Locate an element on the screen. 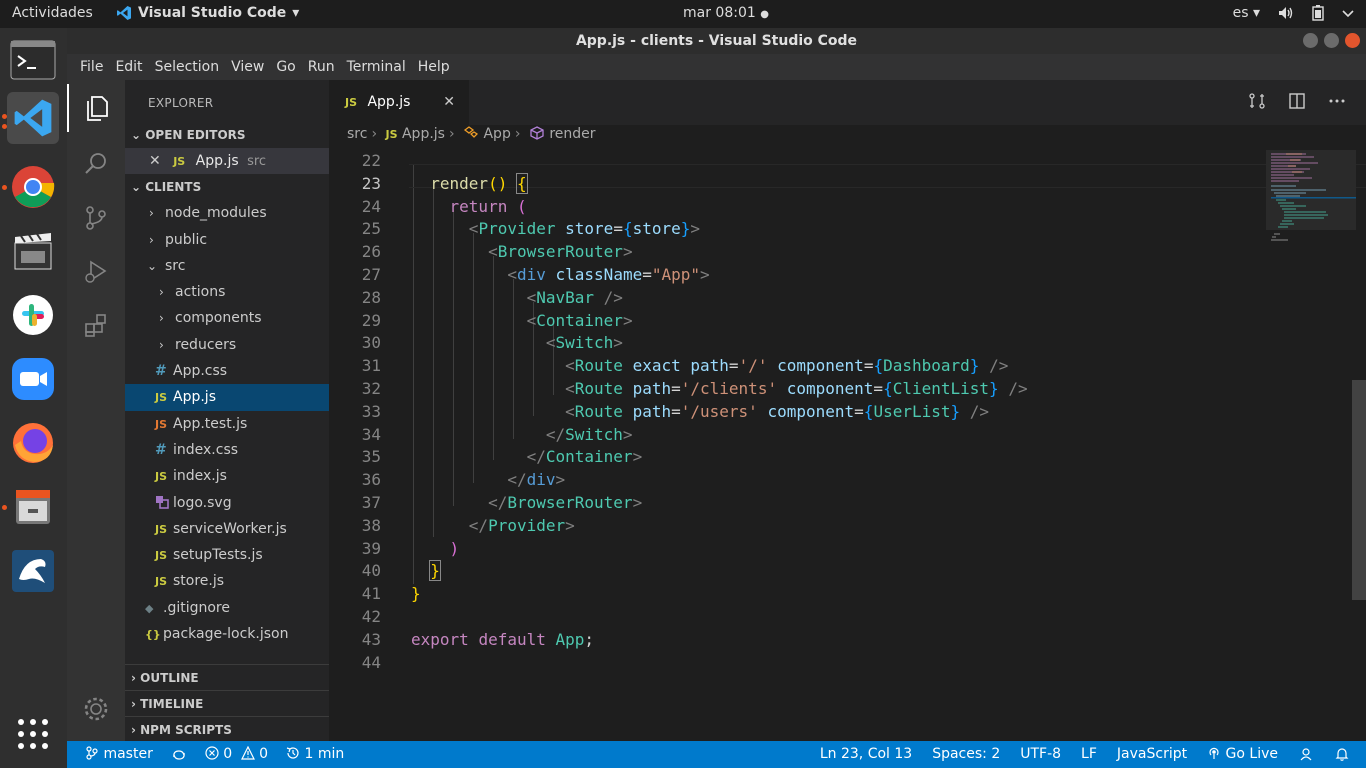 The height and width of the screenshot is (768, 1366). vertical-scrollbar is located at coordinates (1359, 490).